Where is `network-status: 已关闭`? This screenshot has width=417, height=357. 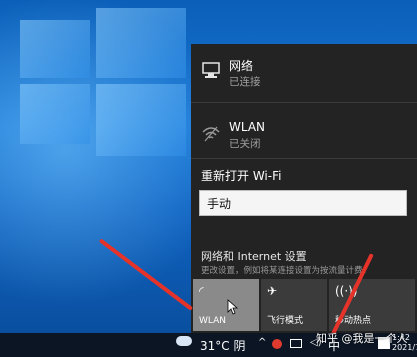 network-status: 已关闭 is located at coordinates (245, 144).